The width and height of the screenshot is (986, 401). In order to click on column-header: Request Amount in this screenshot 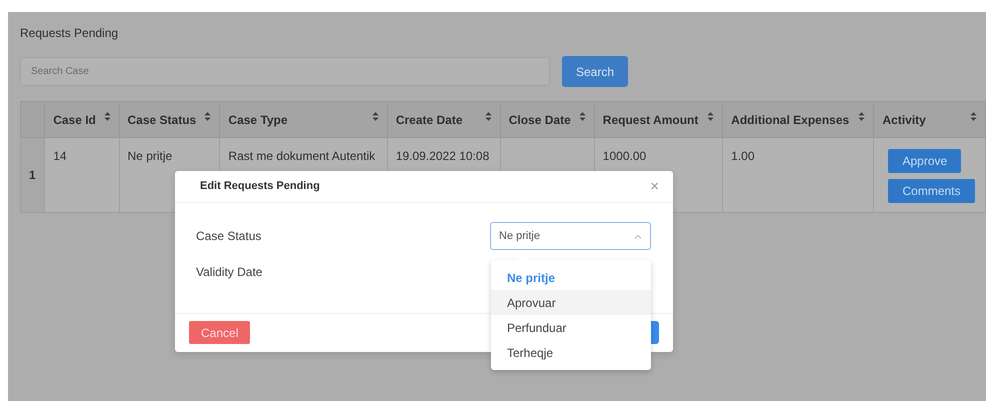, I will do `click(658, 120)`.